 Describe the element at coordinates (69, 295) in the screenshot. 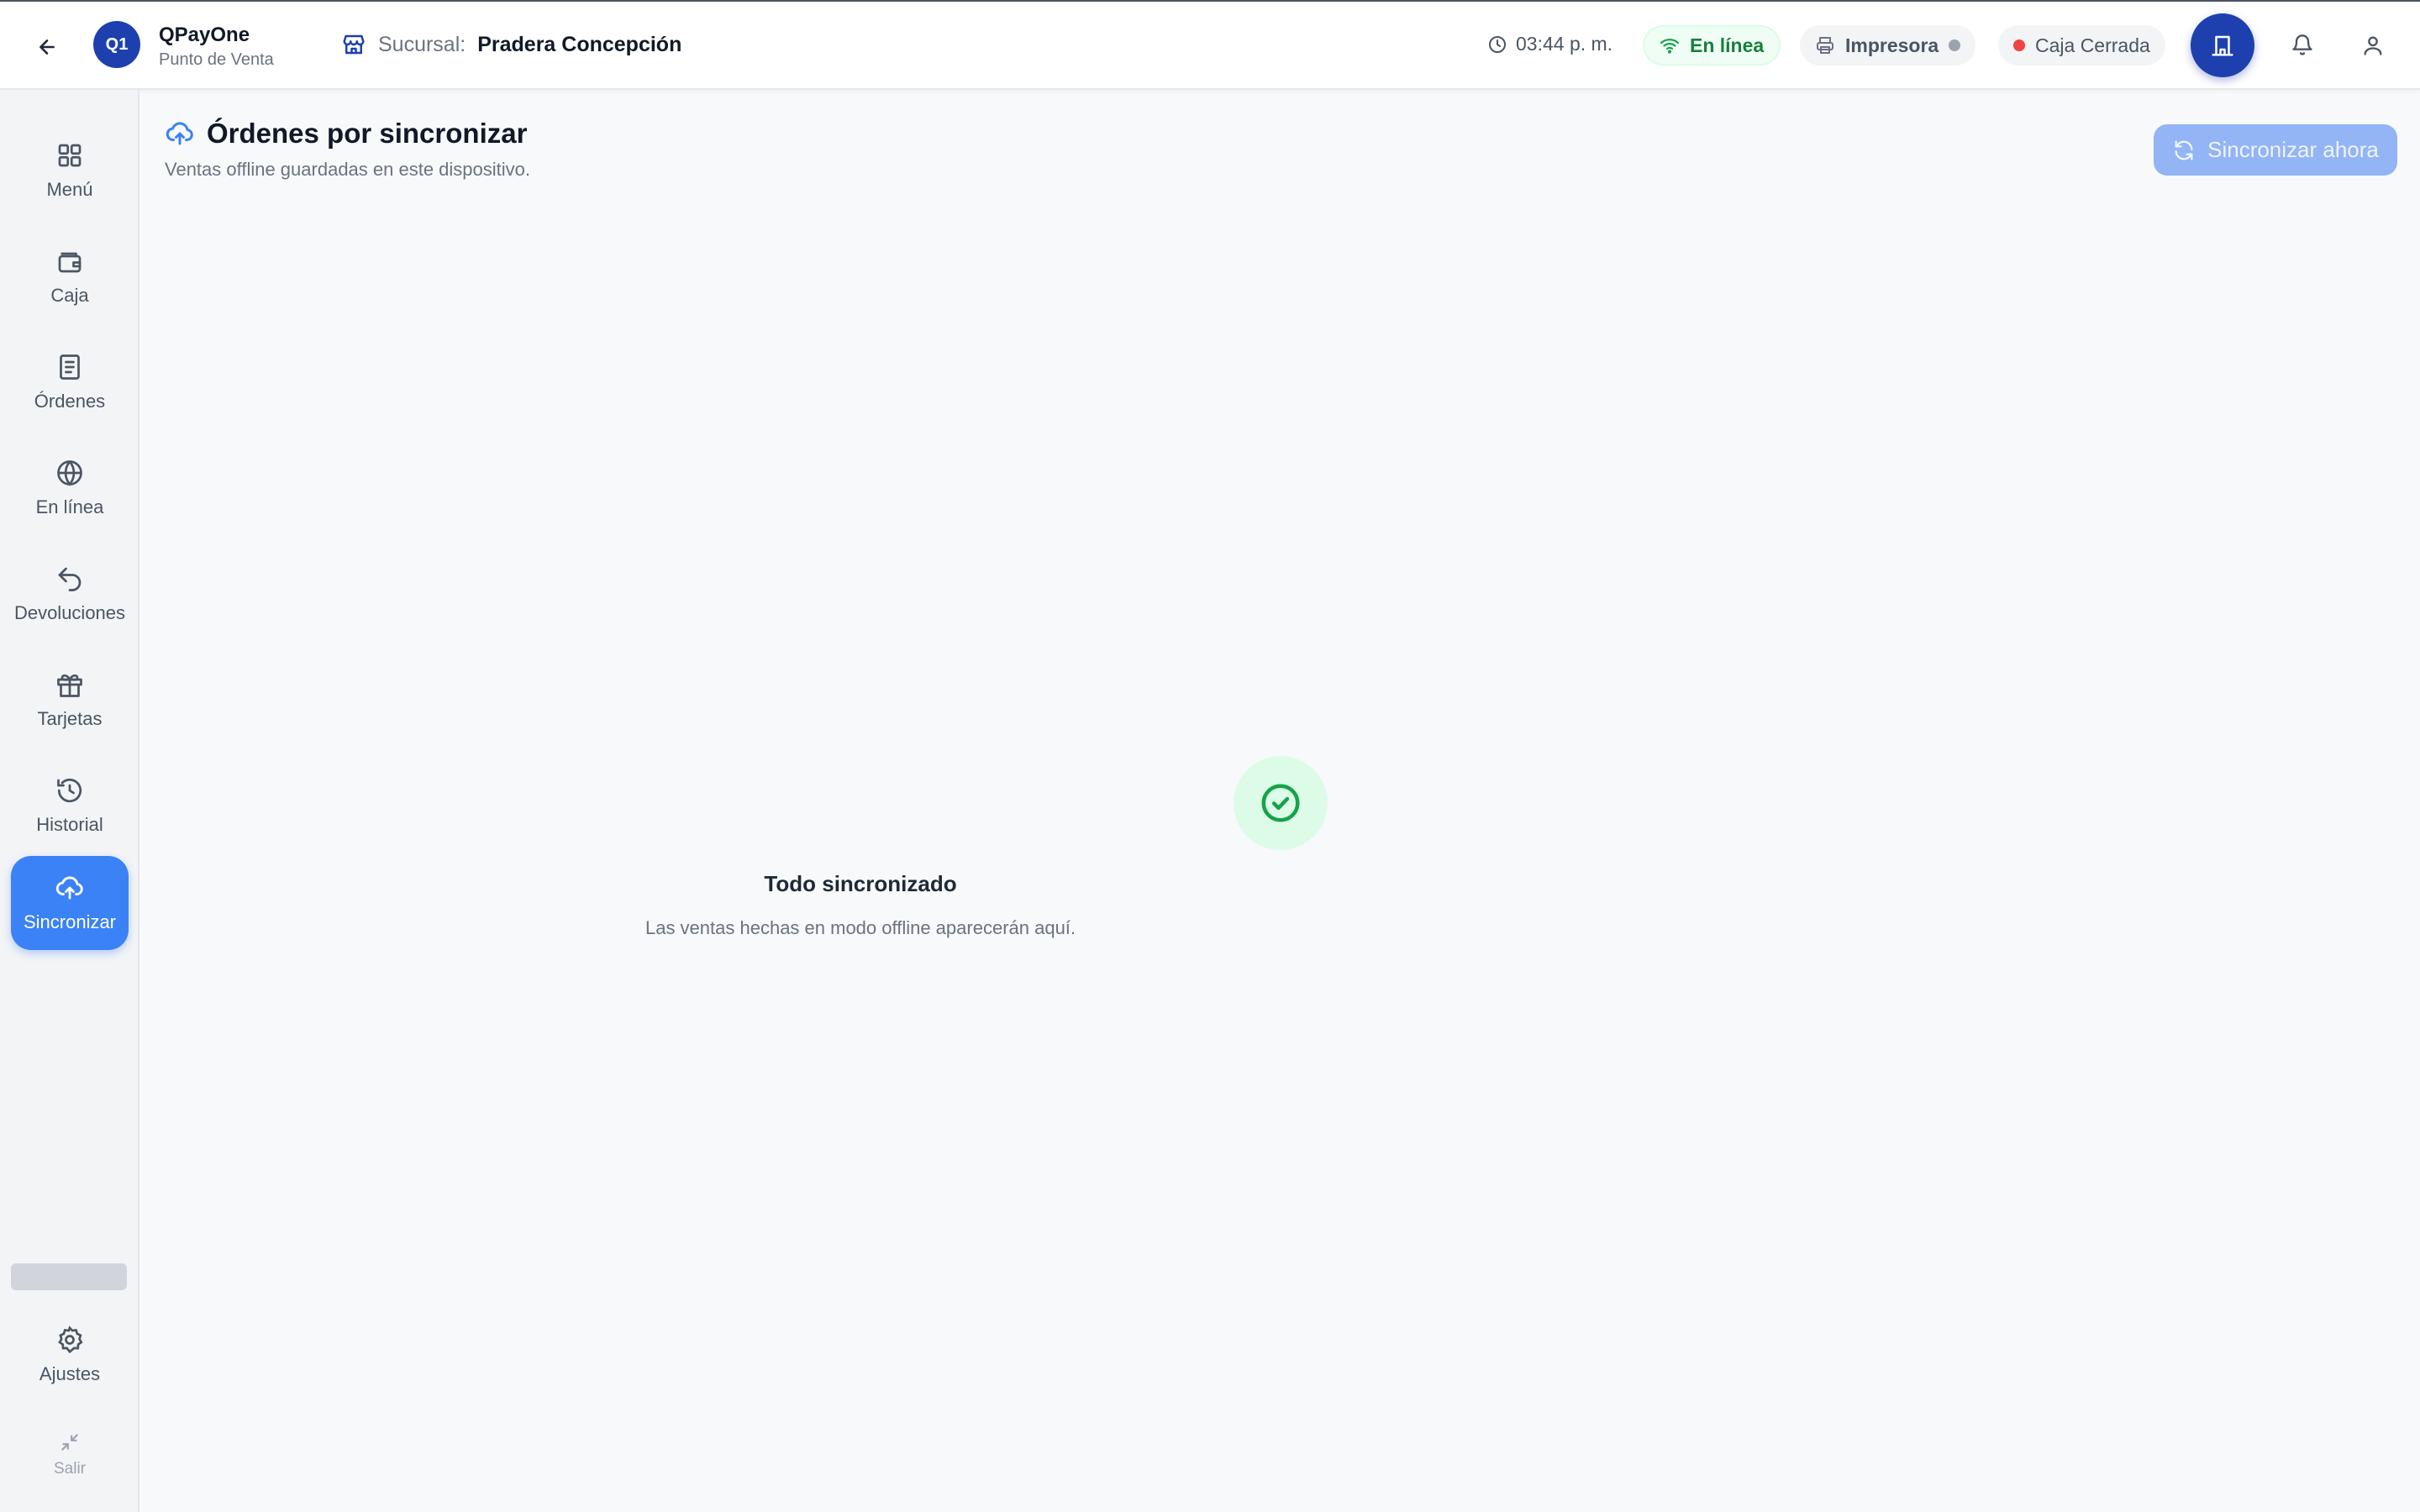

I see `sidebar-item-label: Caja` at that location.